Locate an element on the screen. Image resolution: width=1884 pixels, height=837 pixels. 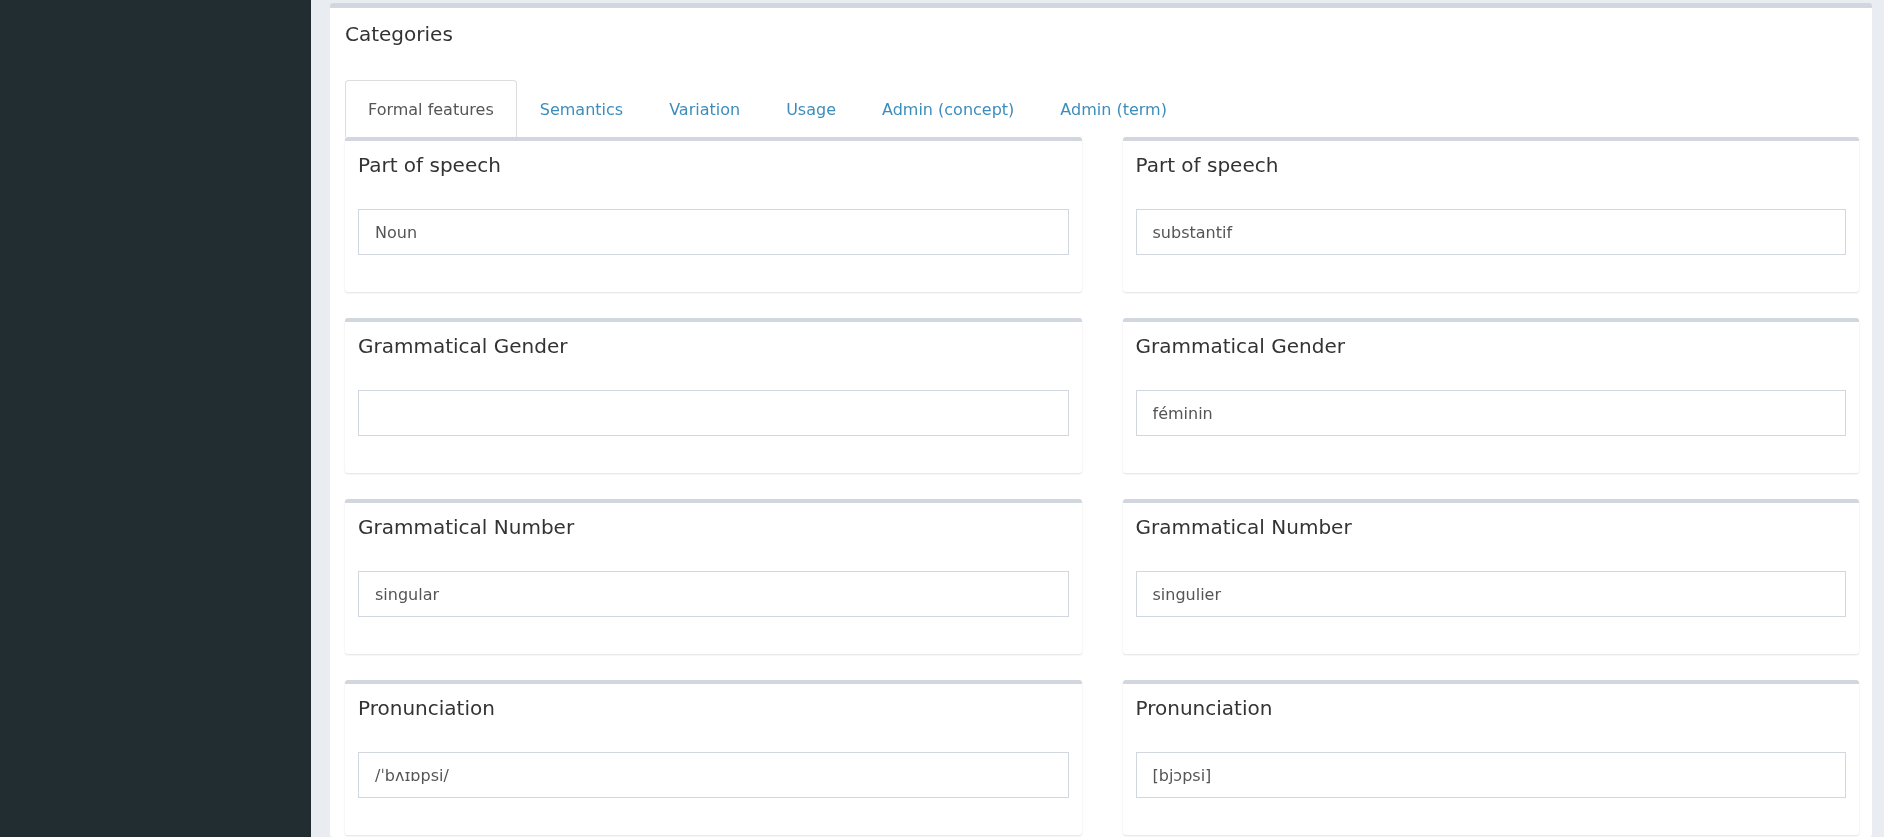
text-input: singulier is located at coordinates (1490, 594).